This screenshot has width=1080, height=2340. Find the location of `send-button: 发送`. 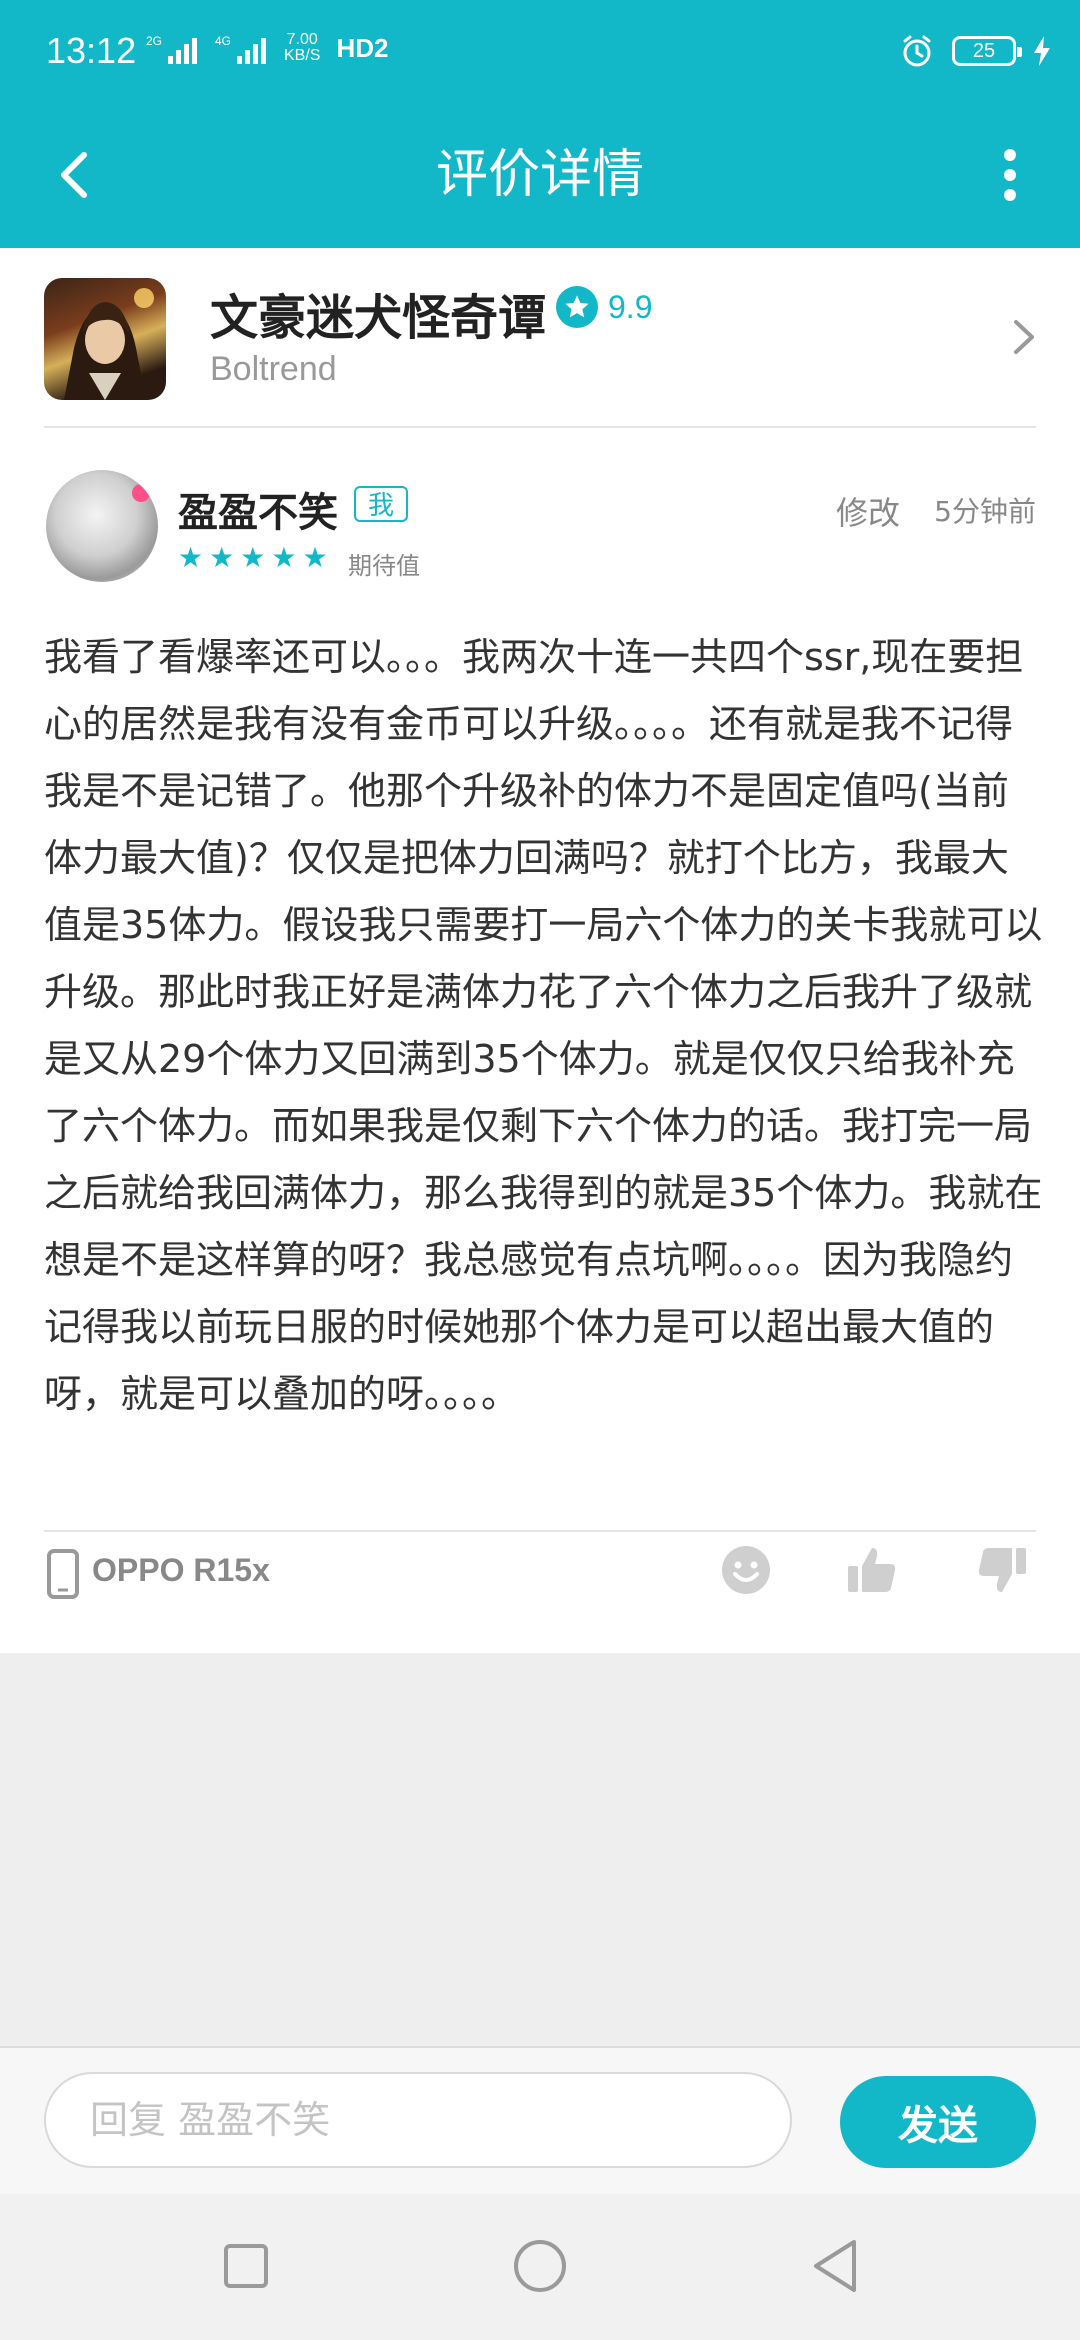

send-button: 发送 is located at coordinates (938, 2122).